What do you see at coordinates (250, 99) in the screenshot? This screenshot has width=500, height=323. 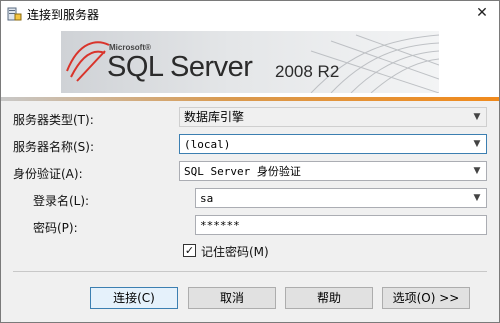 I see `banner-accent-strip` at bounding box center [250, 99].